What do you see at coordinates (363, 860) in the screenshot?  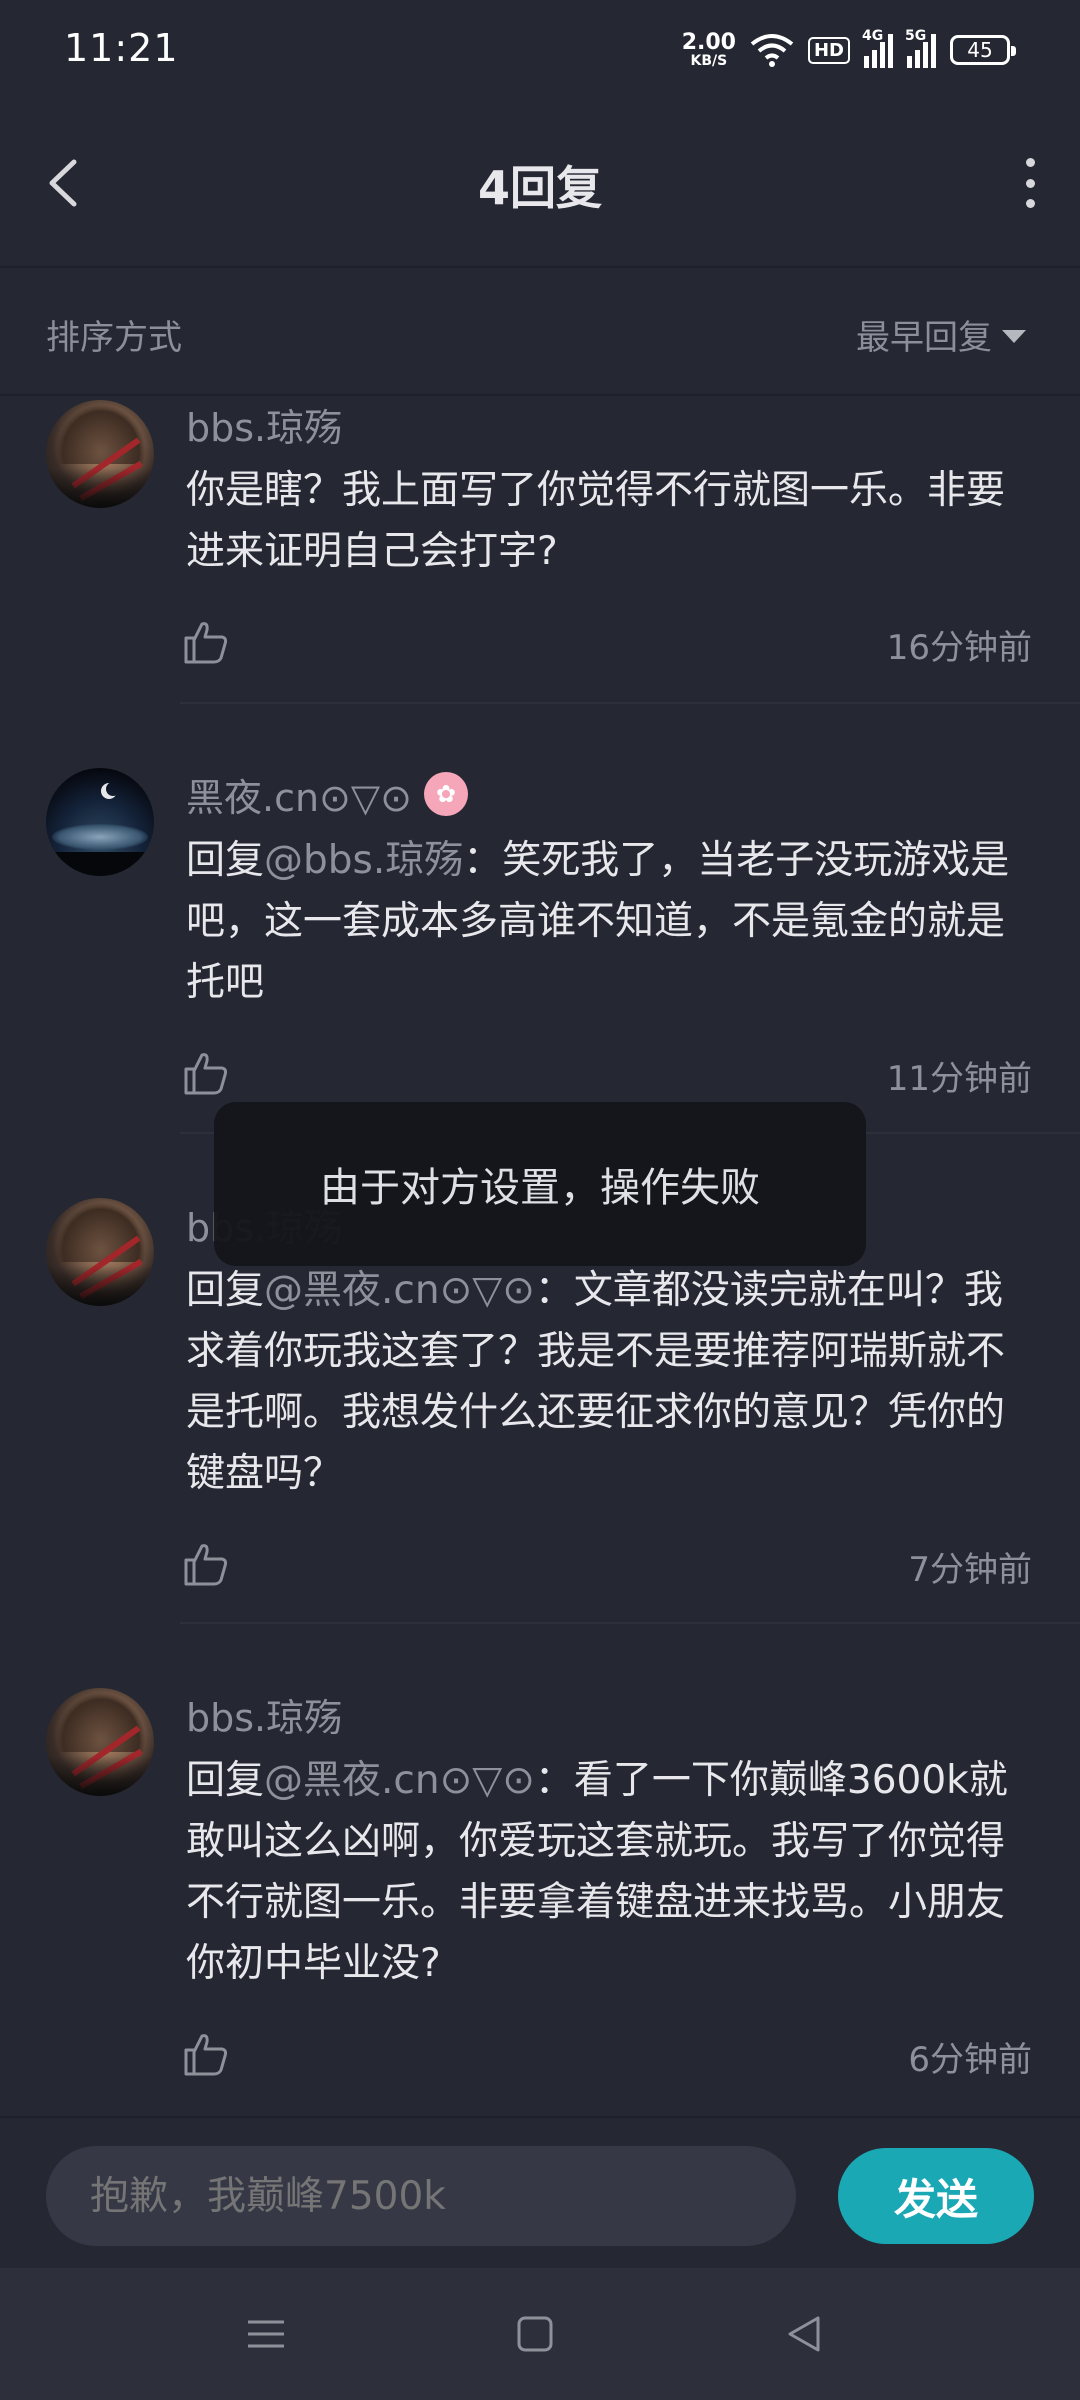 I see `reply-mention: @bbs.琼殇` at bounding box center [363, 860].